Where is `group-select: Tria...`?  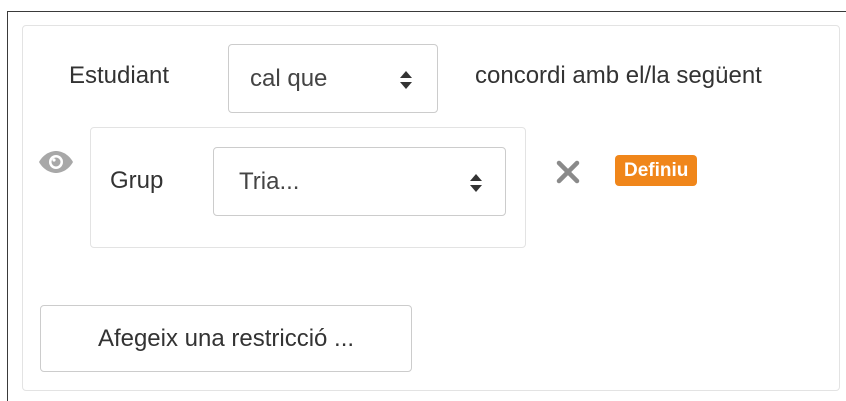
group-select: Tria... is located at coordinates (359, 181).